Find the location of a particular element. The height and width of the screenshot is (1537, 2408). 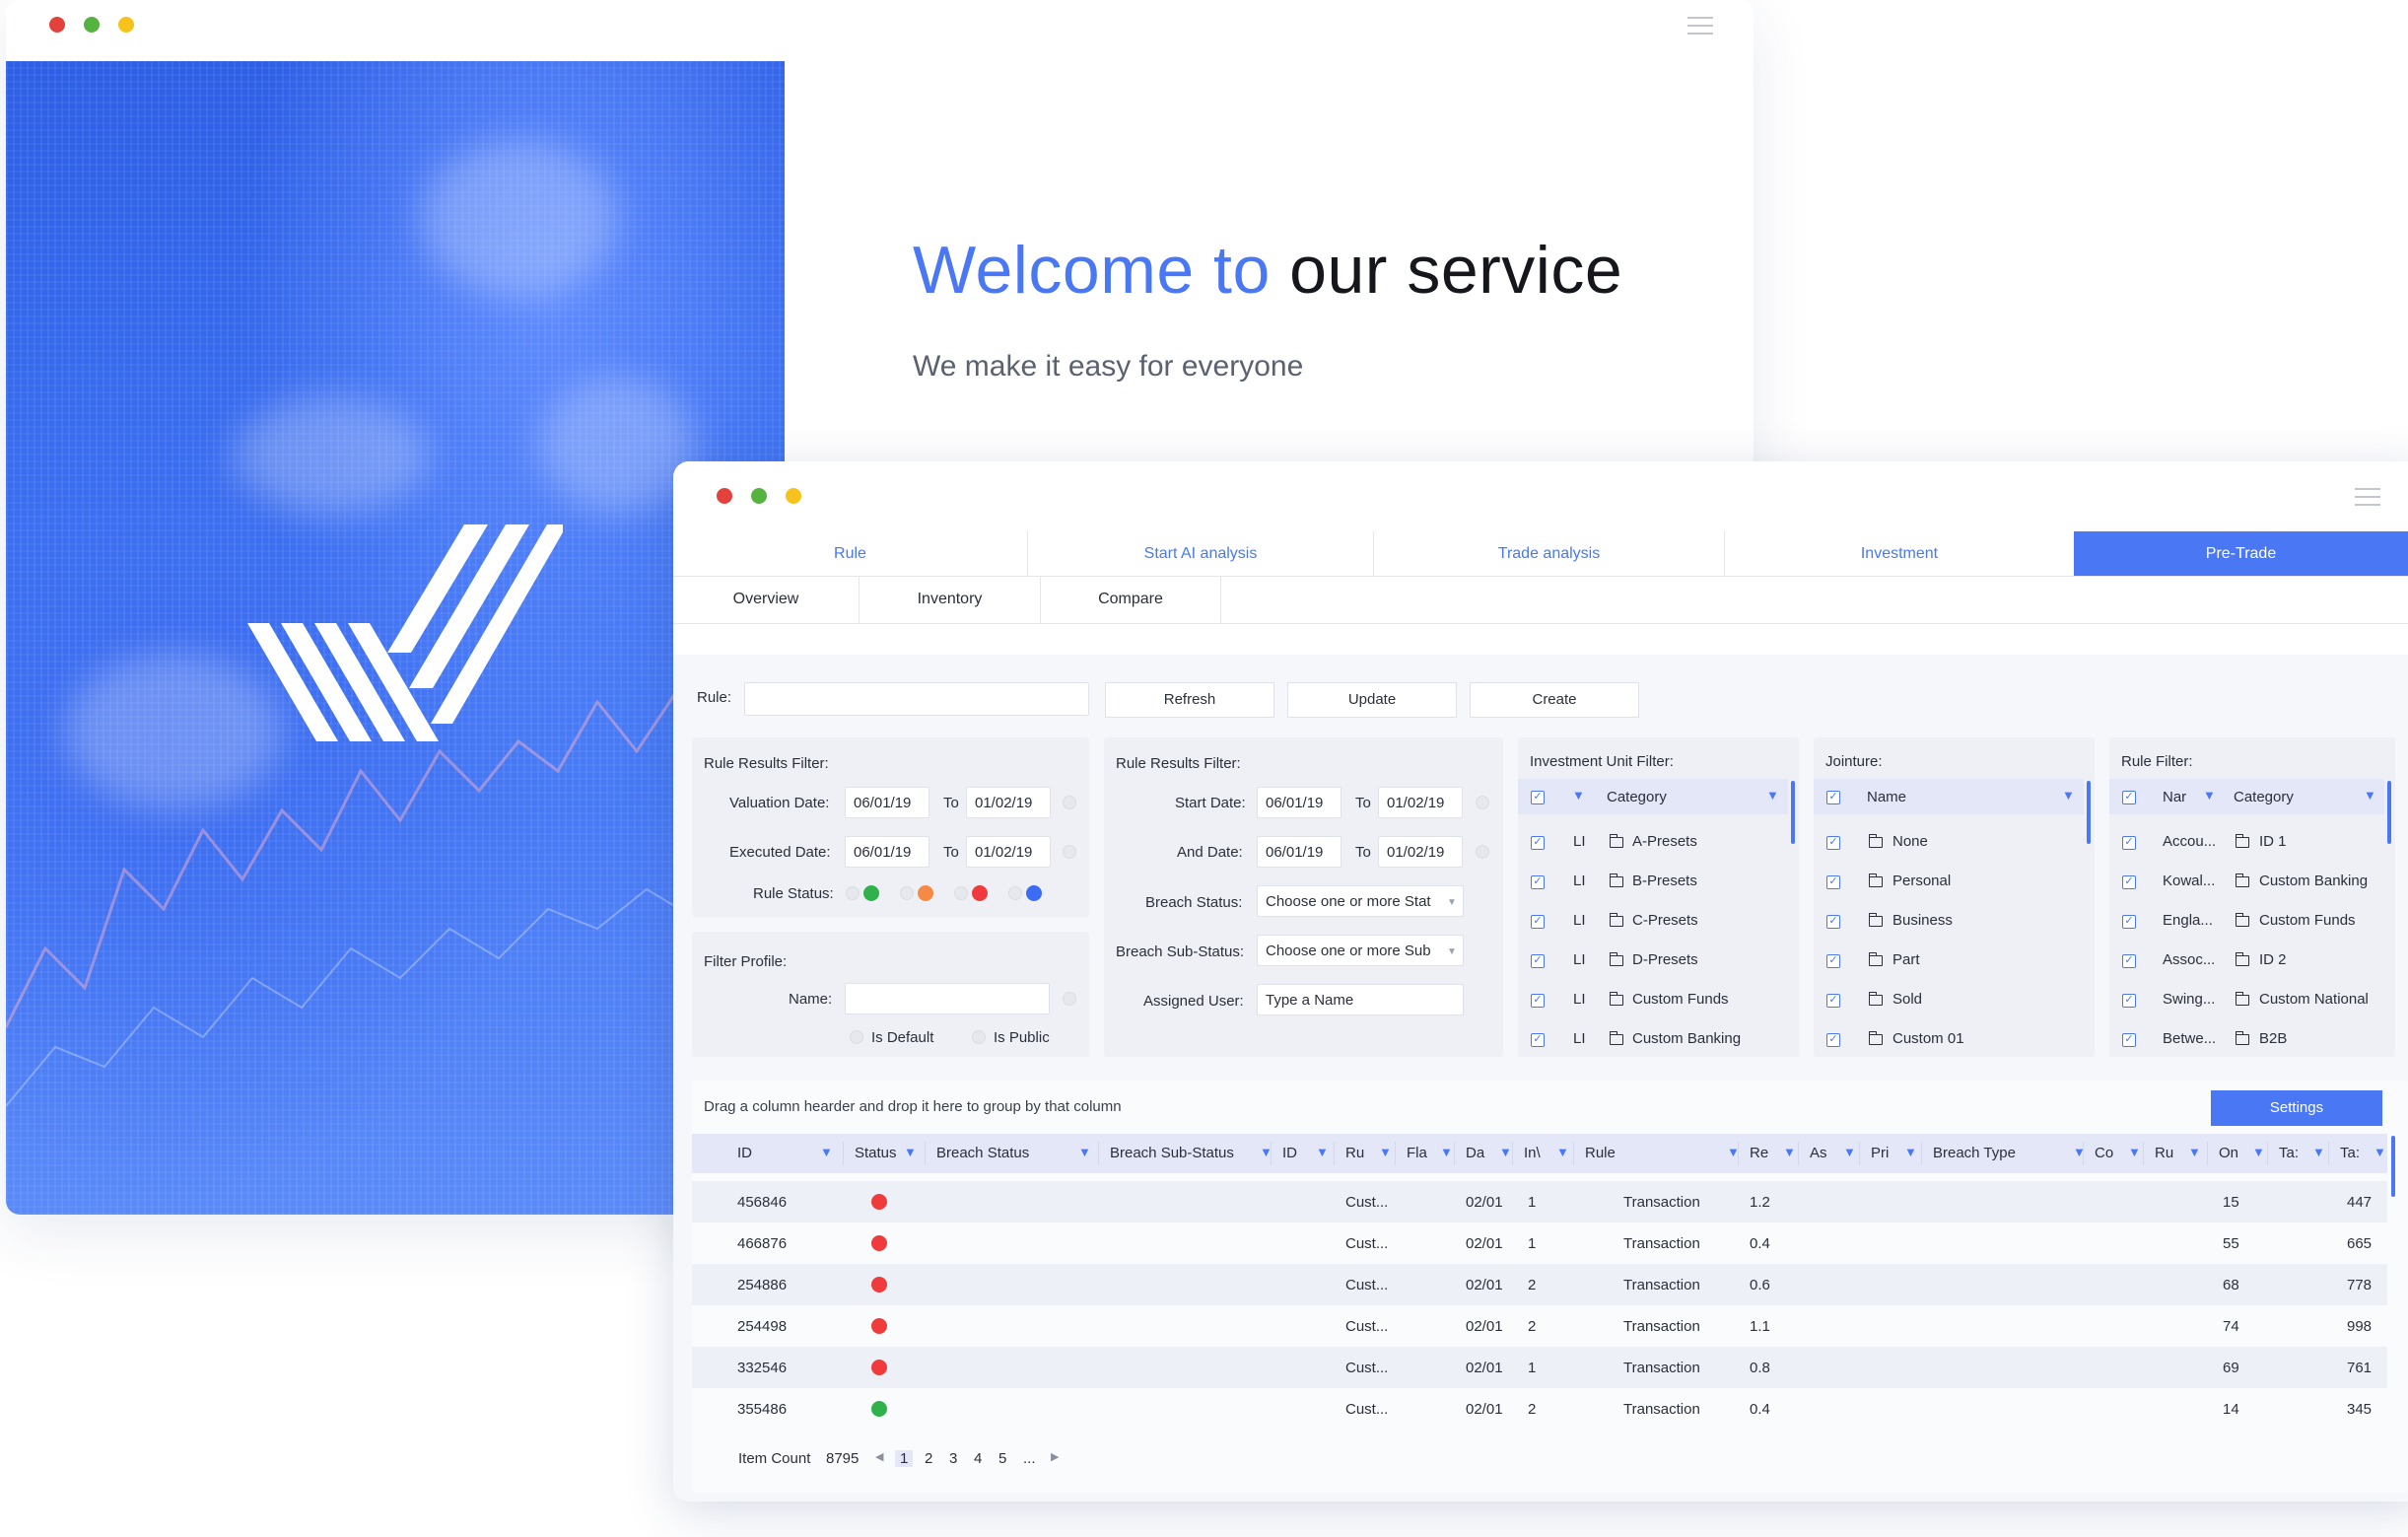

column-header: In\ is located at coordinates (1532, 1153).